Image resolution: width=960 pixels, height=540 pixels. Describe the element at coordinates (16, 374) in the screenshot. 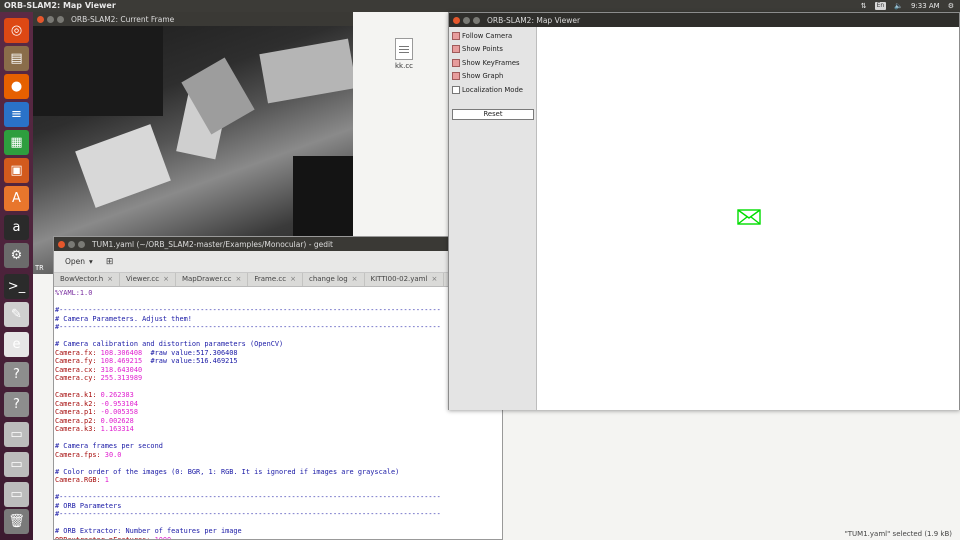

I see `unknown-app-icon: ?` at that location.